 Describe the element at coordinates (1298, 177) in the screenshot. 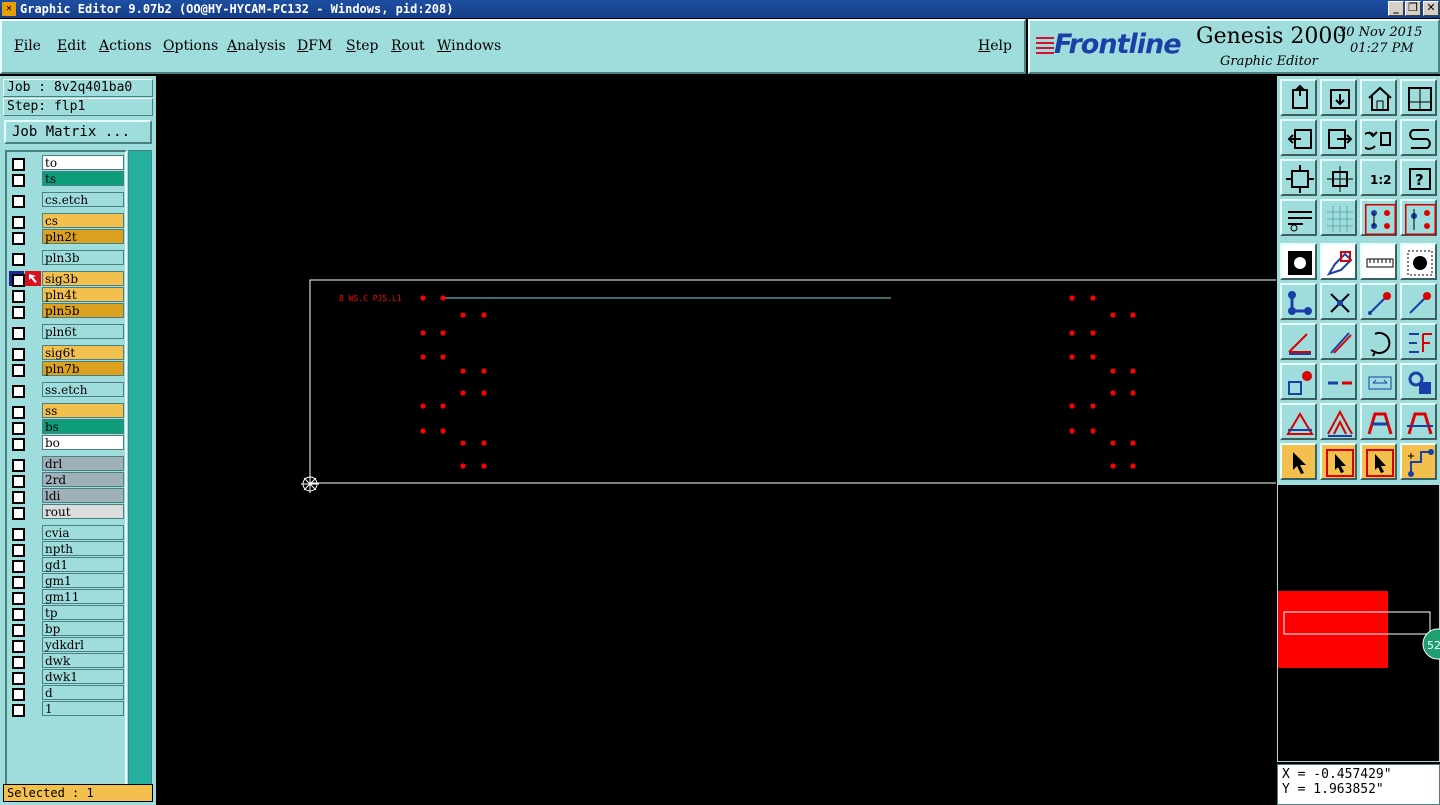

I see `zoom-fit-tool-button` at that location.